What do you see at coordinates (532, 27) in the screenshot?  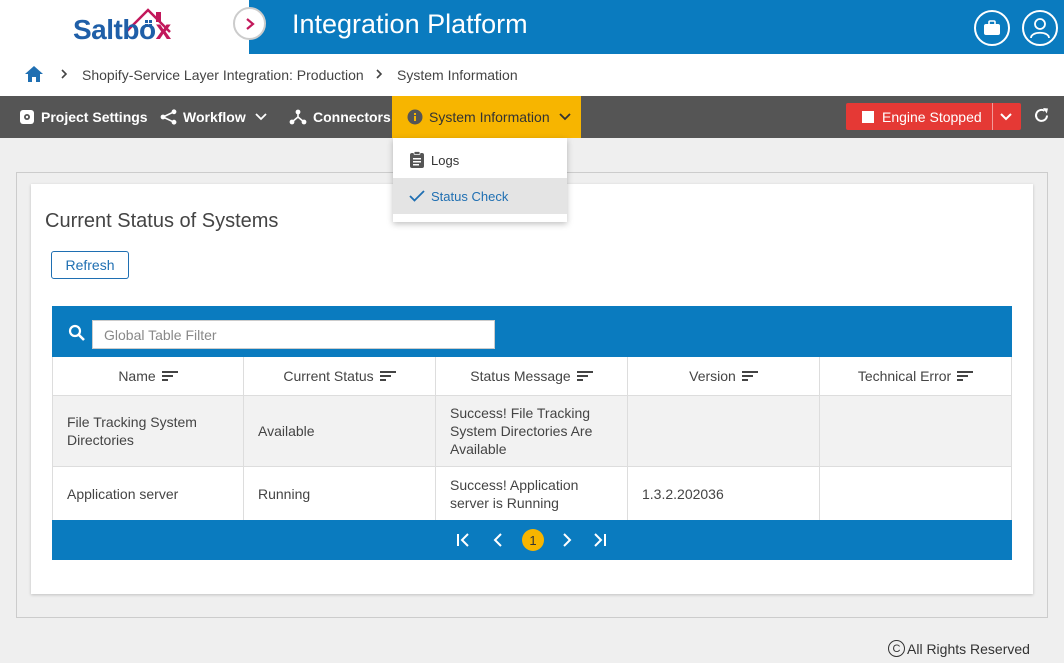 I see `app-header: Saltbox Integration Platform` at bounding box center [532, 27].